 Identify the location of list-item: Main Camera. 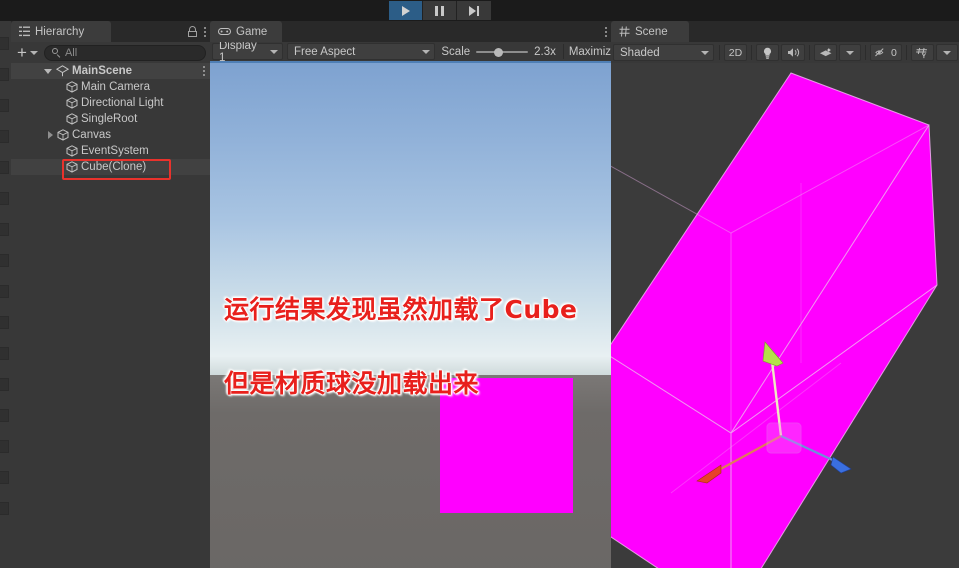
(110, 87).